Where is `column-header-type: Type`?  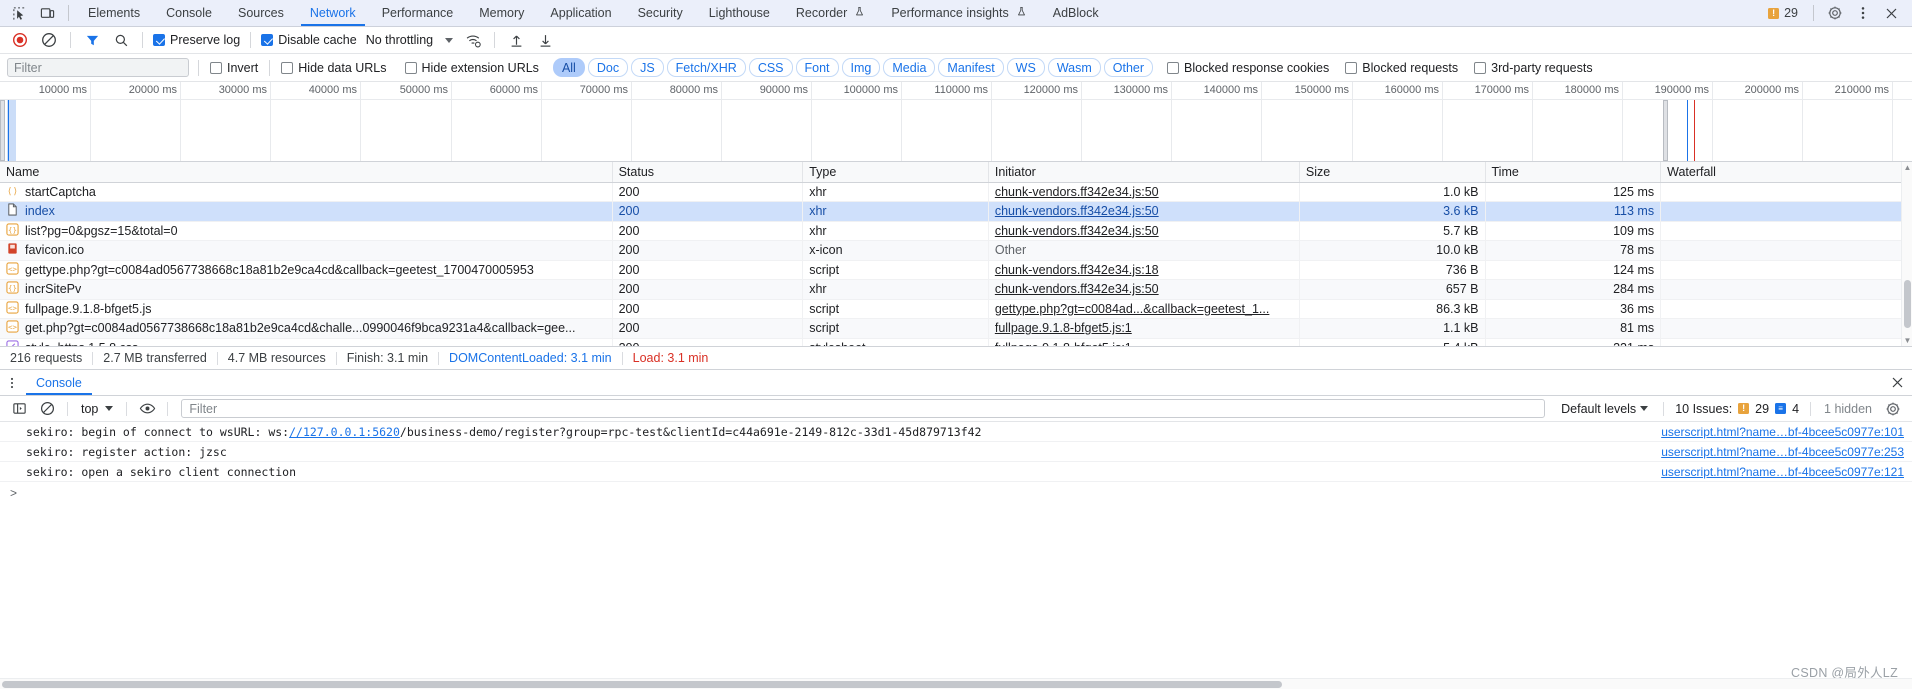
column-header-type: Type is located at coordinates (895, 172).